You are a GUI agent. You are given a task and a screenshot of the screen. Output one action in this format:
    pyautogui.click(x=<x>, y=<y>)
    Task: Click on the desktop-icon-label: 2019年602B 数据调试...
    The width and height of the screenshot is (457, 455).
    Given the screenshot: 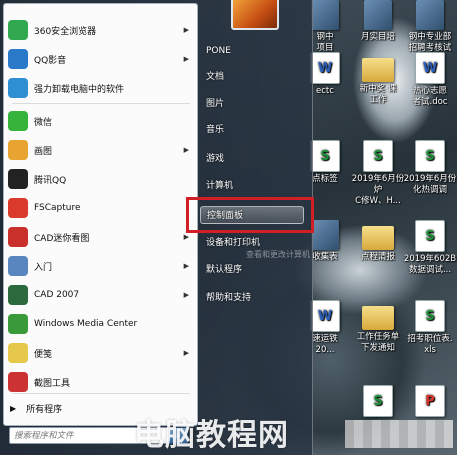 What is the action you would take?
    pyautogui.click(x=430, y=264)
    